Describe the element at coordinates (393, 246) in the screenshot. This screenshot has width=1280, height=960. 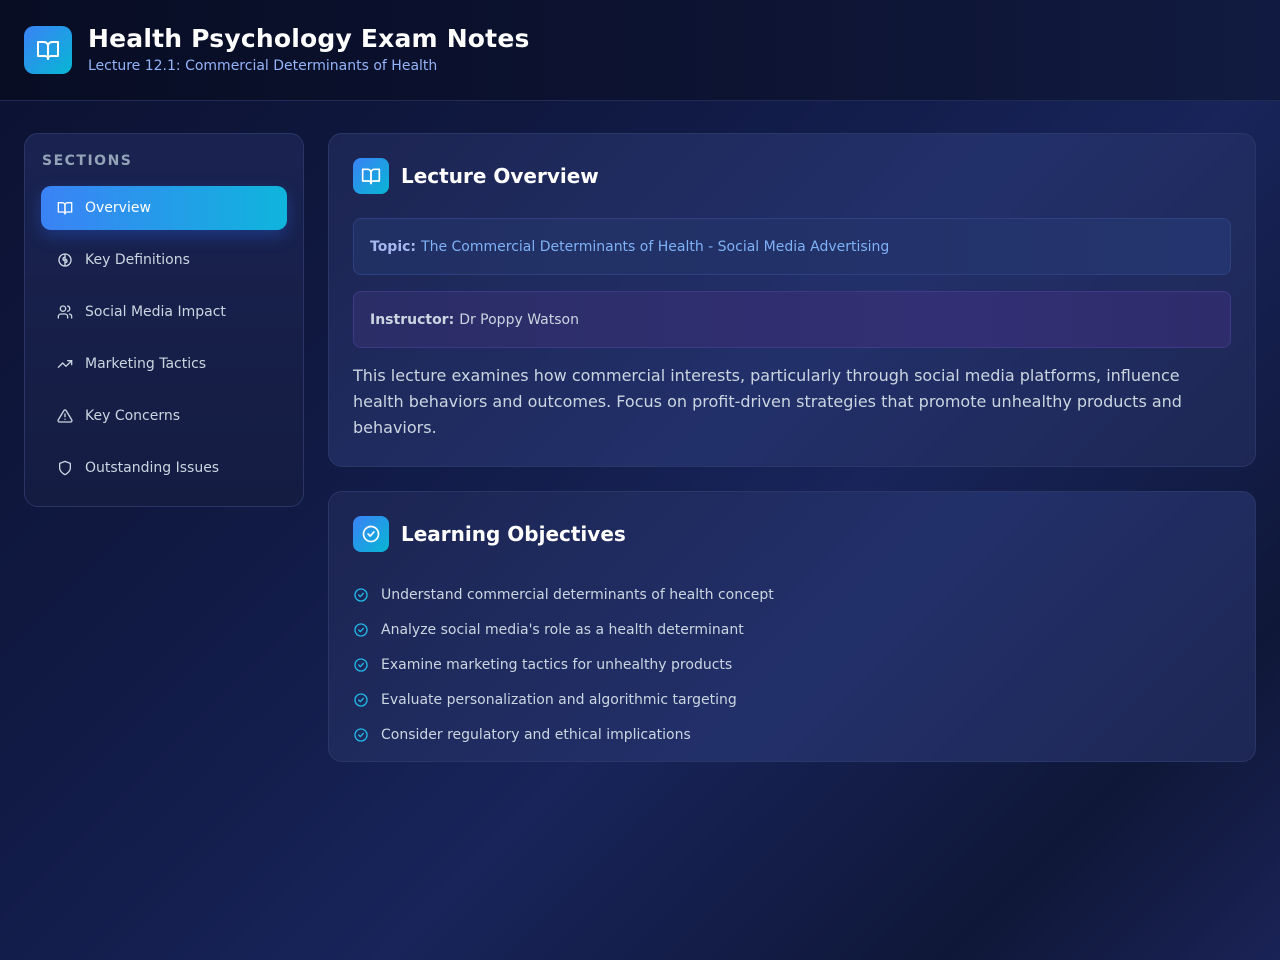
I see `topic-label: Topic:` at that location.